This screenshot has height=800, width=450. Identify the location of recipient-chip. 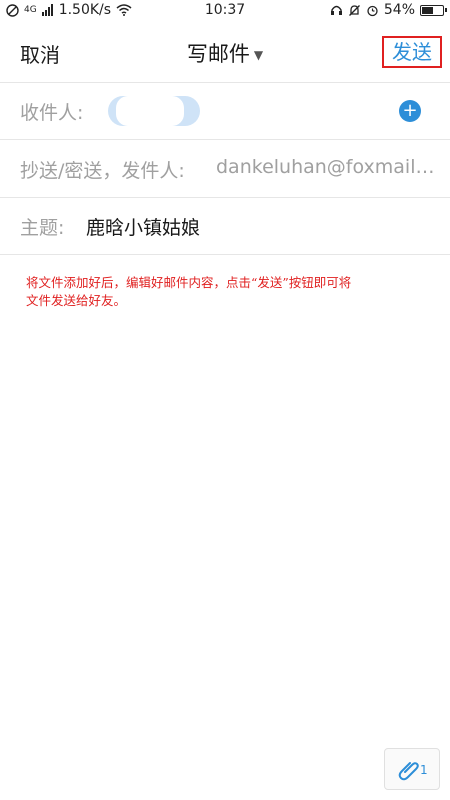
(154, 111).